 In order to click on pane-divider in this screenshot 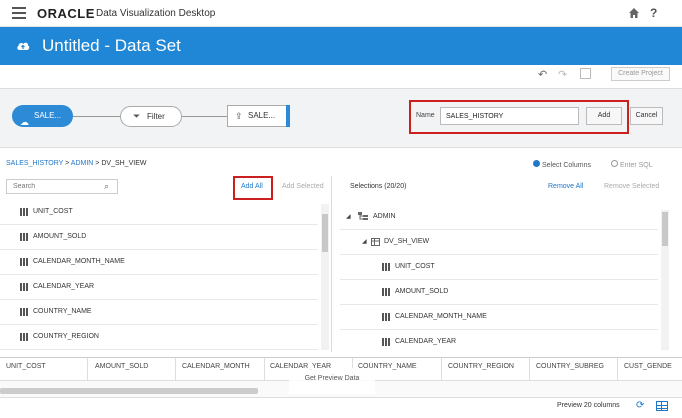, I will do `click(331, 264)`.